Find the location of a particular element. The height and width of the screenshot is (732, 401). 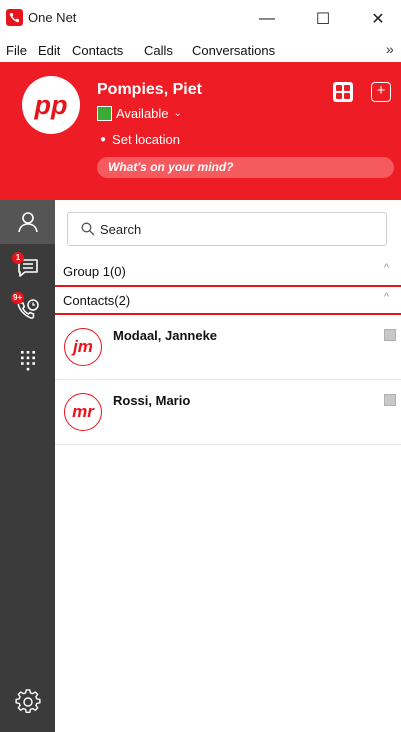

status-indicator-icon is located at coordinates (104, 113).